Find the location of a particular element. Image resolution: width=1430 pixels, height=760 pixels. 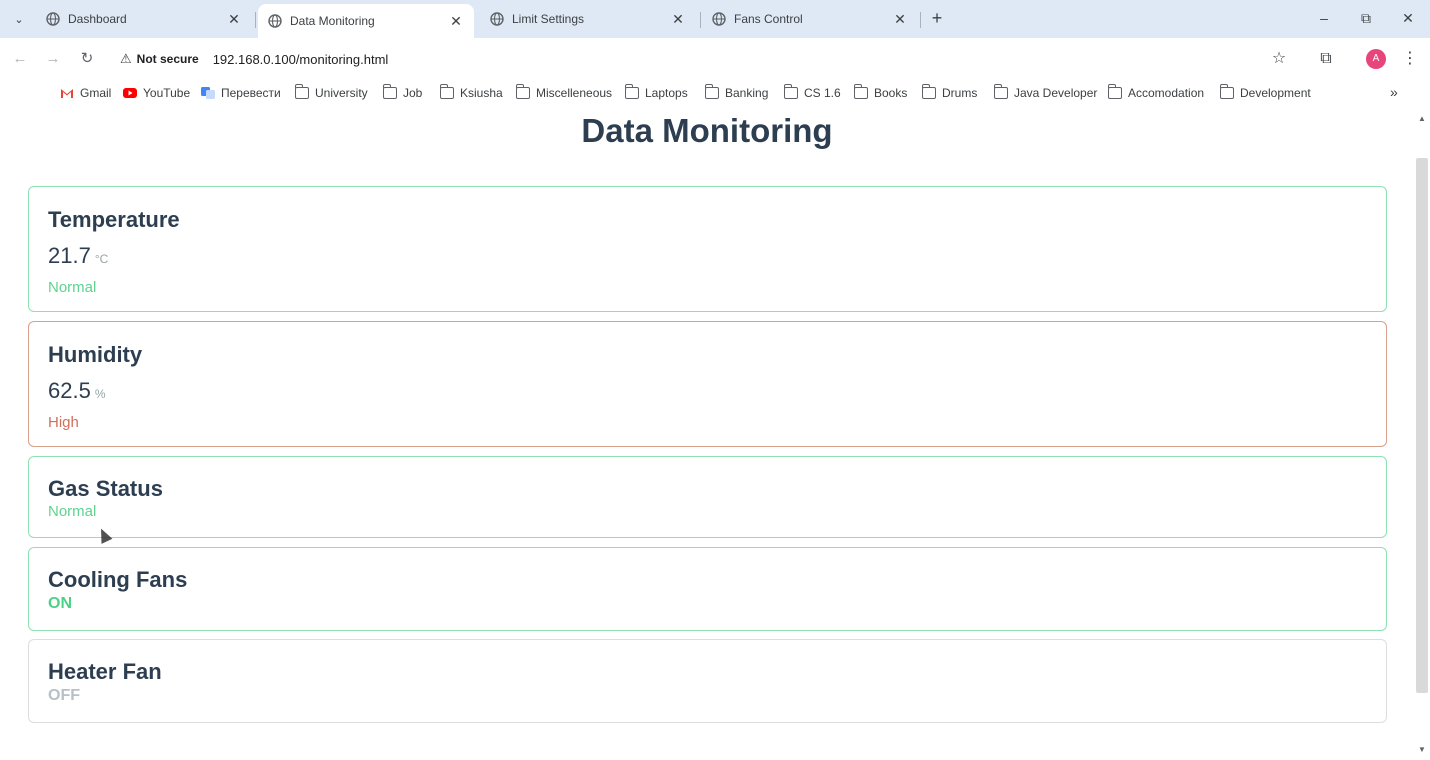

bookmark-development: Development is located at coordinates (1265, 92).